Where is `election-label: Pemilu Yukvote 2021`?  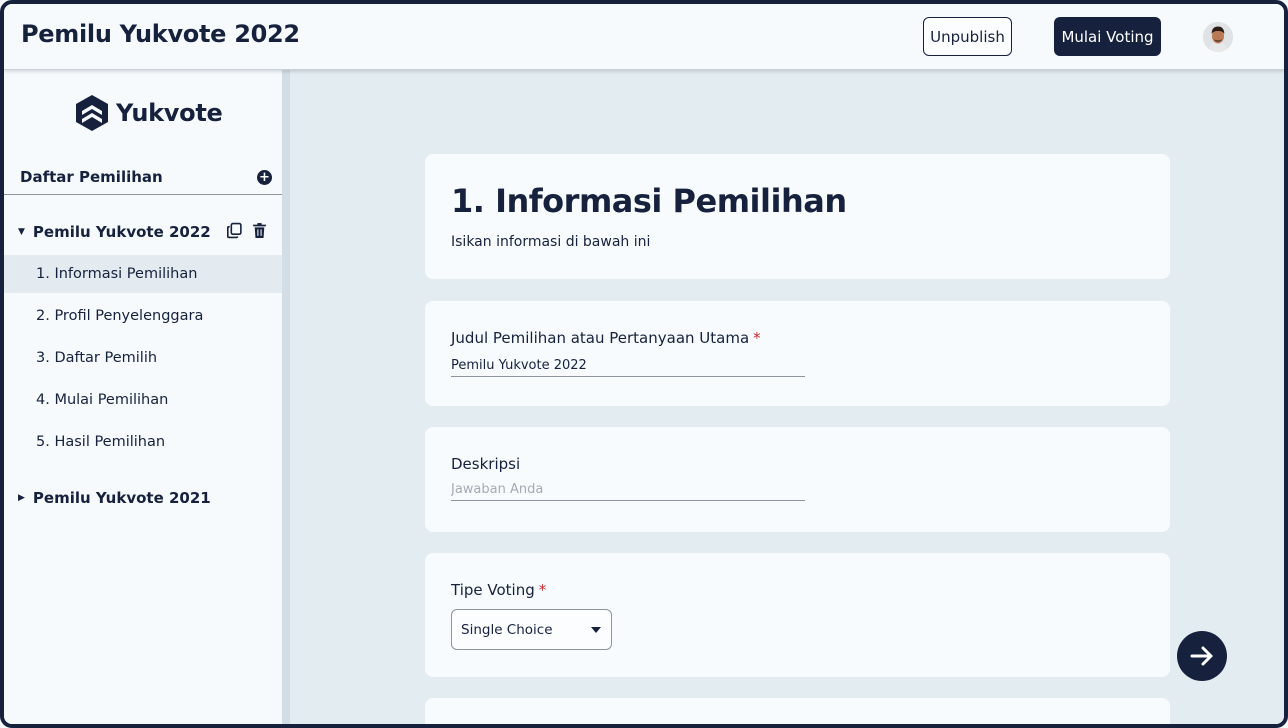 election-label: Pemilu Yukvote 2021 is located at coordinates (121, 498).